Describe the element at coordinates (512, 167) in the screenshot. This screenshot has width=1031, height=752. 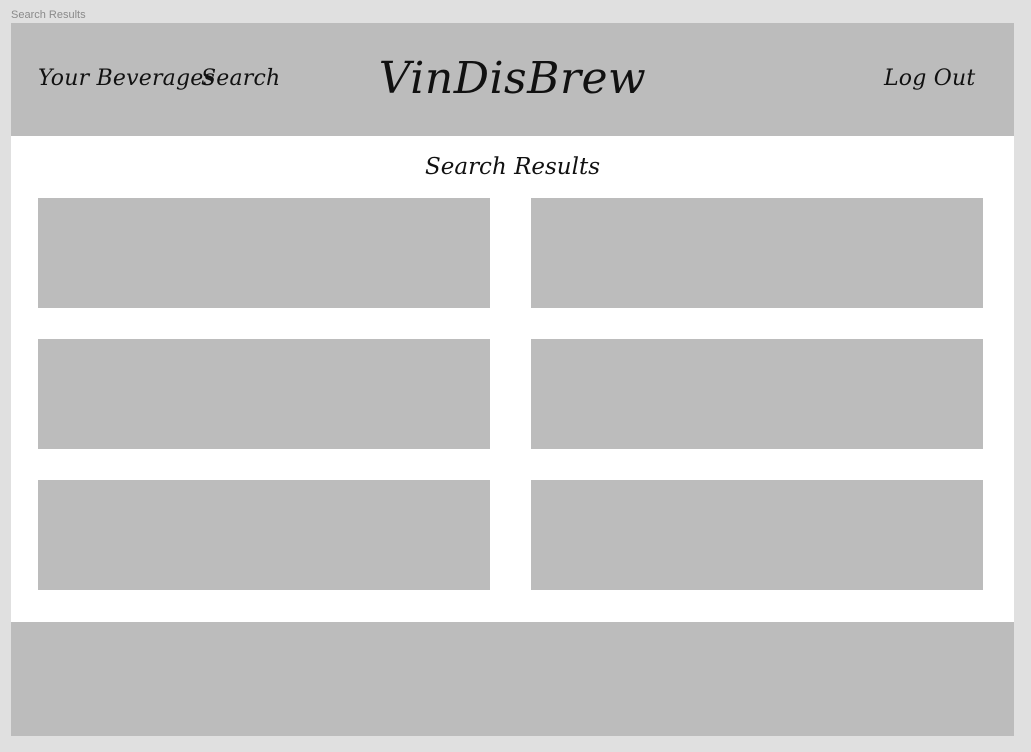
I see `page-title: Search Results` at that location.